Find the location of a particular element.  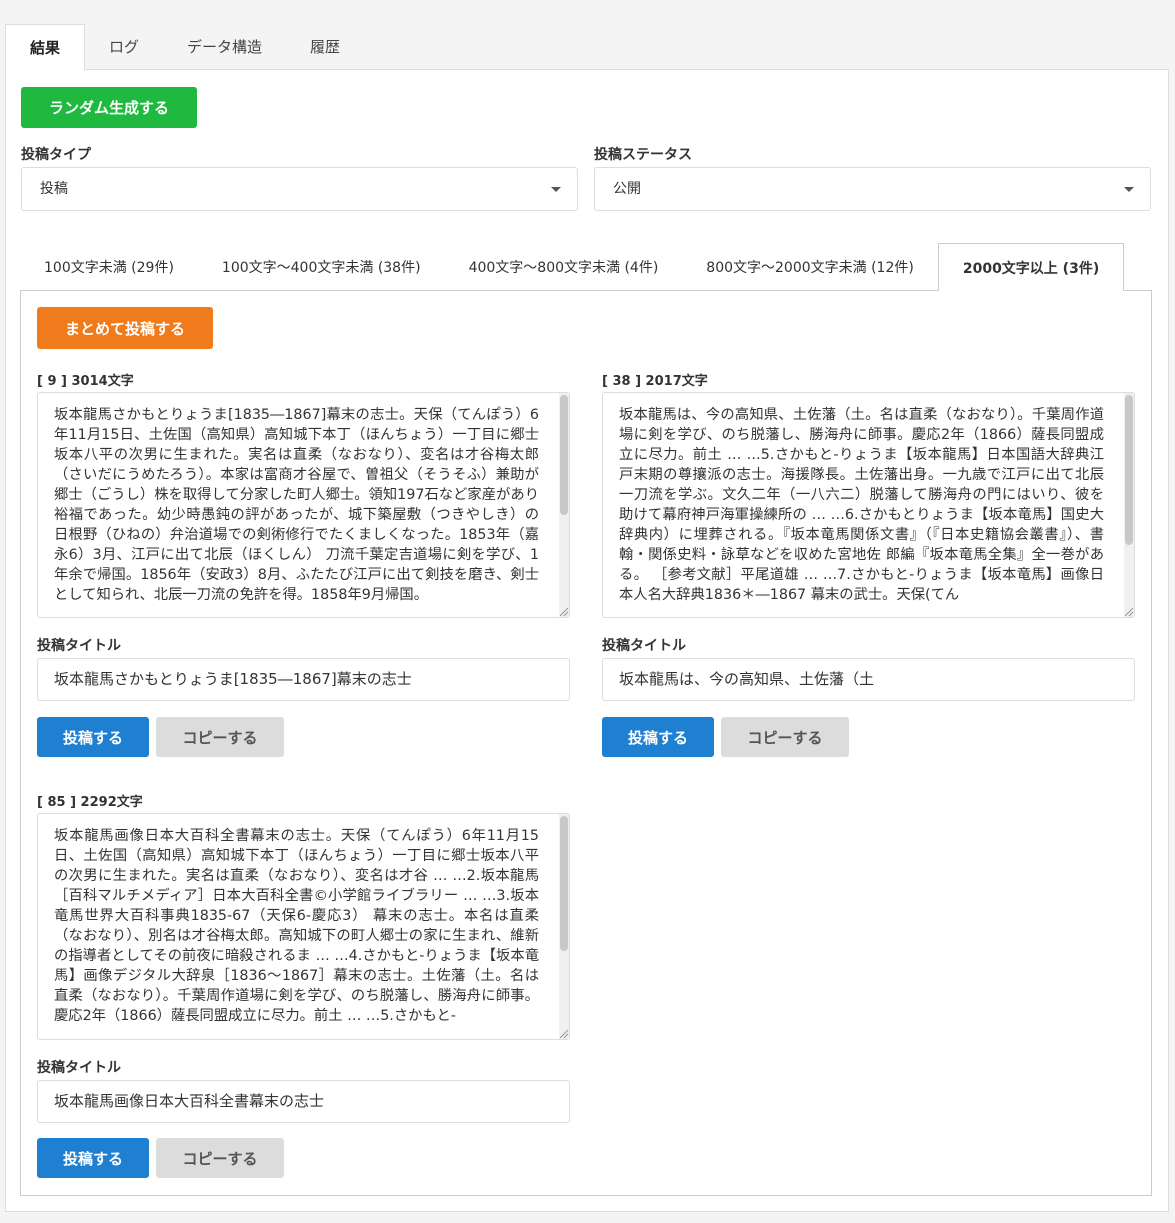

tab-400-800: 400文字～800文字未満 (4件) is located at coordinates (564, 267).